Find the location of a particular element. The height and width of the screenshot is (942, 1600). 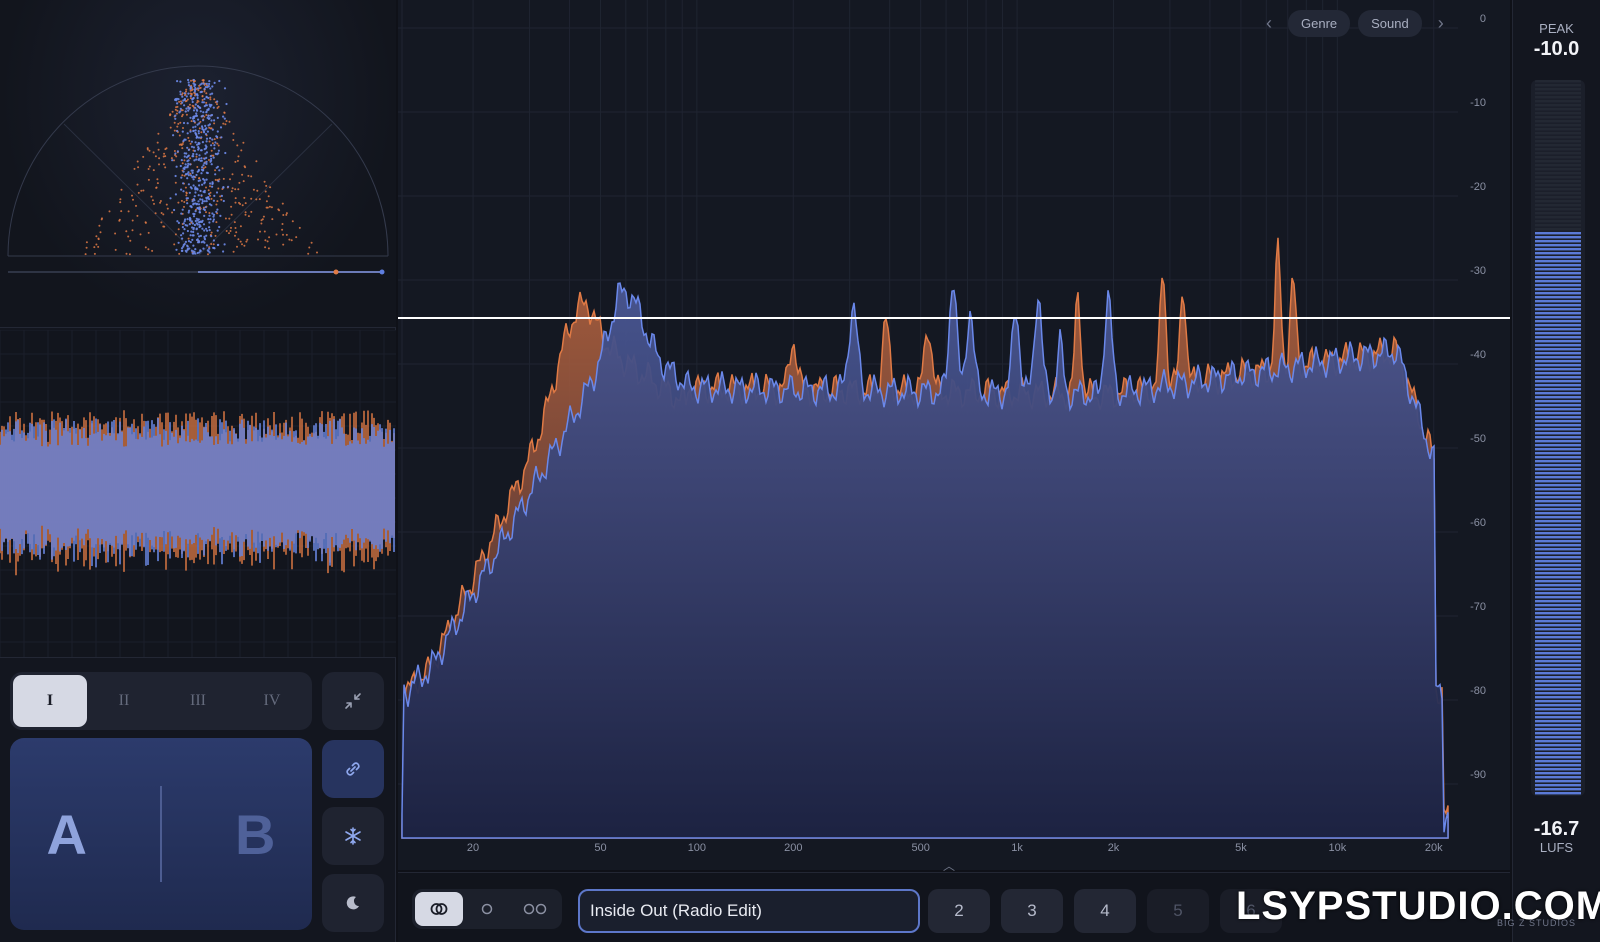

two-circles-icon is located at coordinates (535, 909).